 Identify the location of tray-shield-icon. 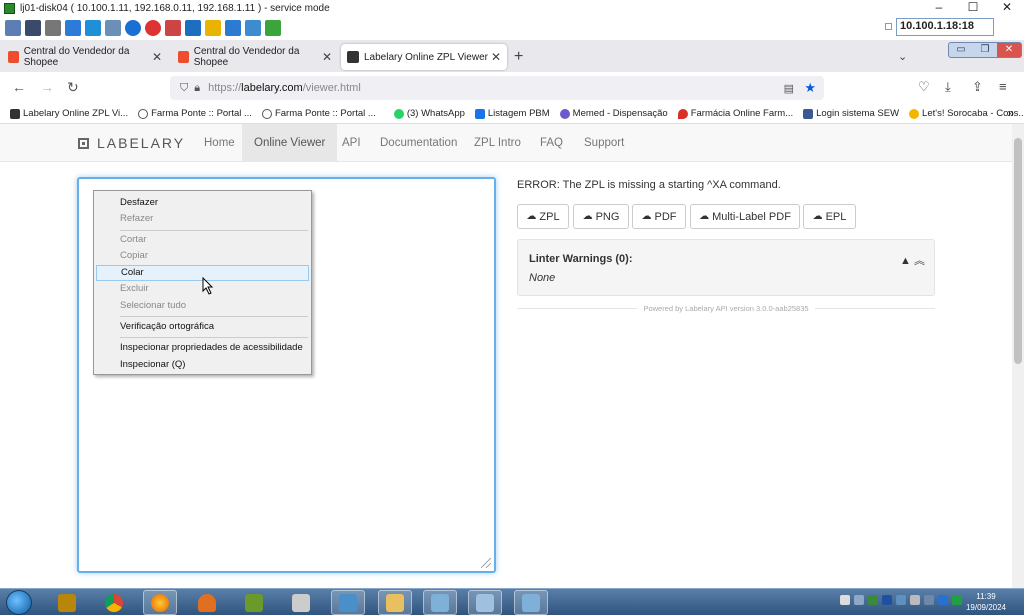
(887, 600).